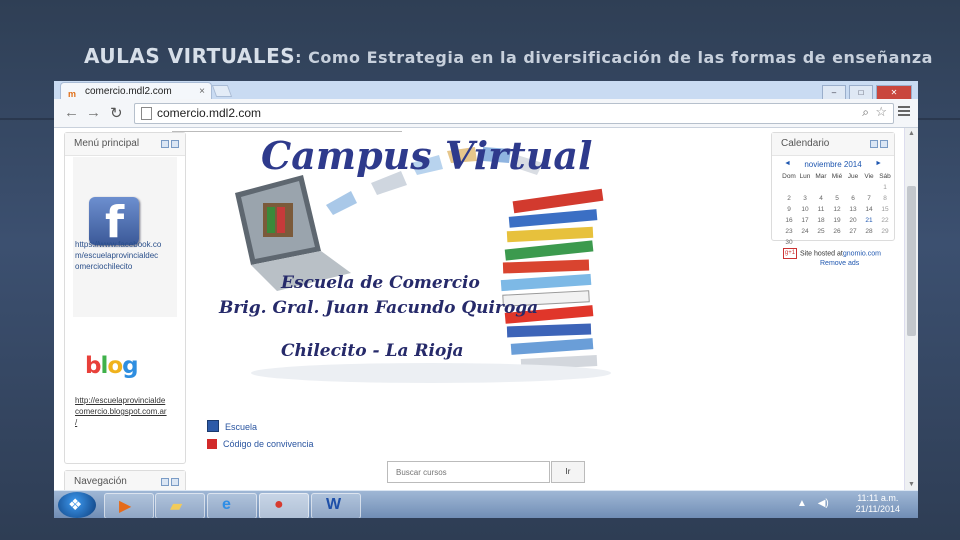  What do you see at coordinates (226, 504) in the screenshot?
I see `internet-explorer-icon: e` at bounding box center [226, 504].